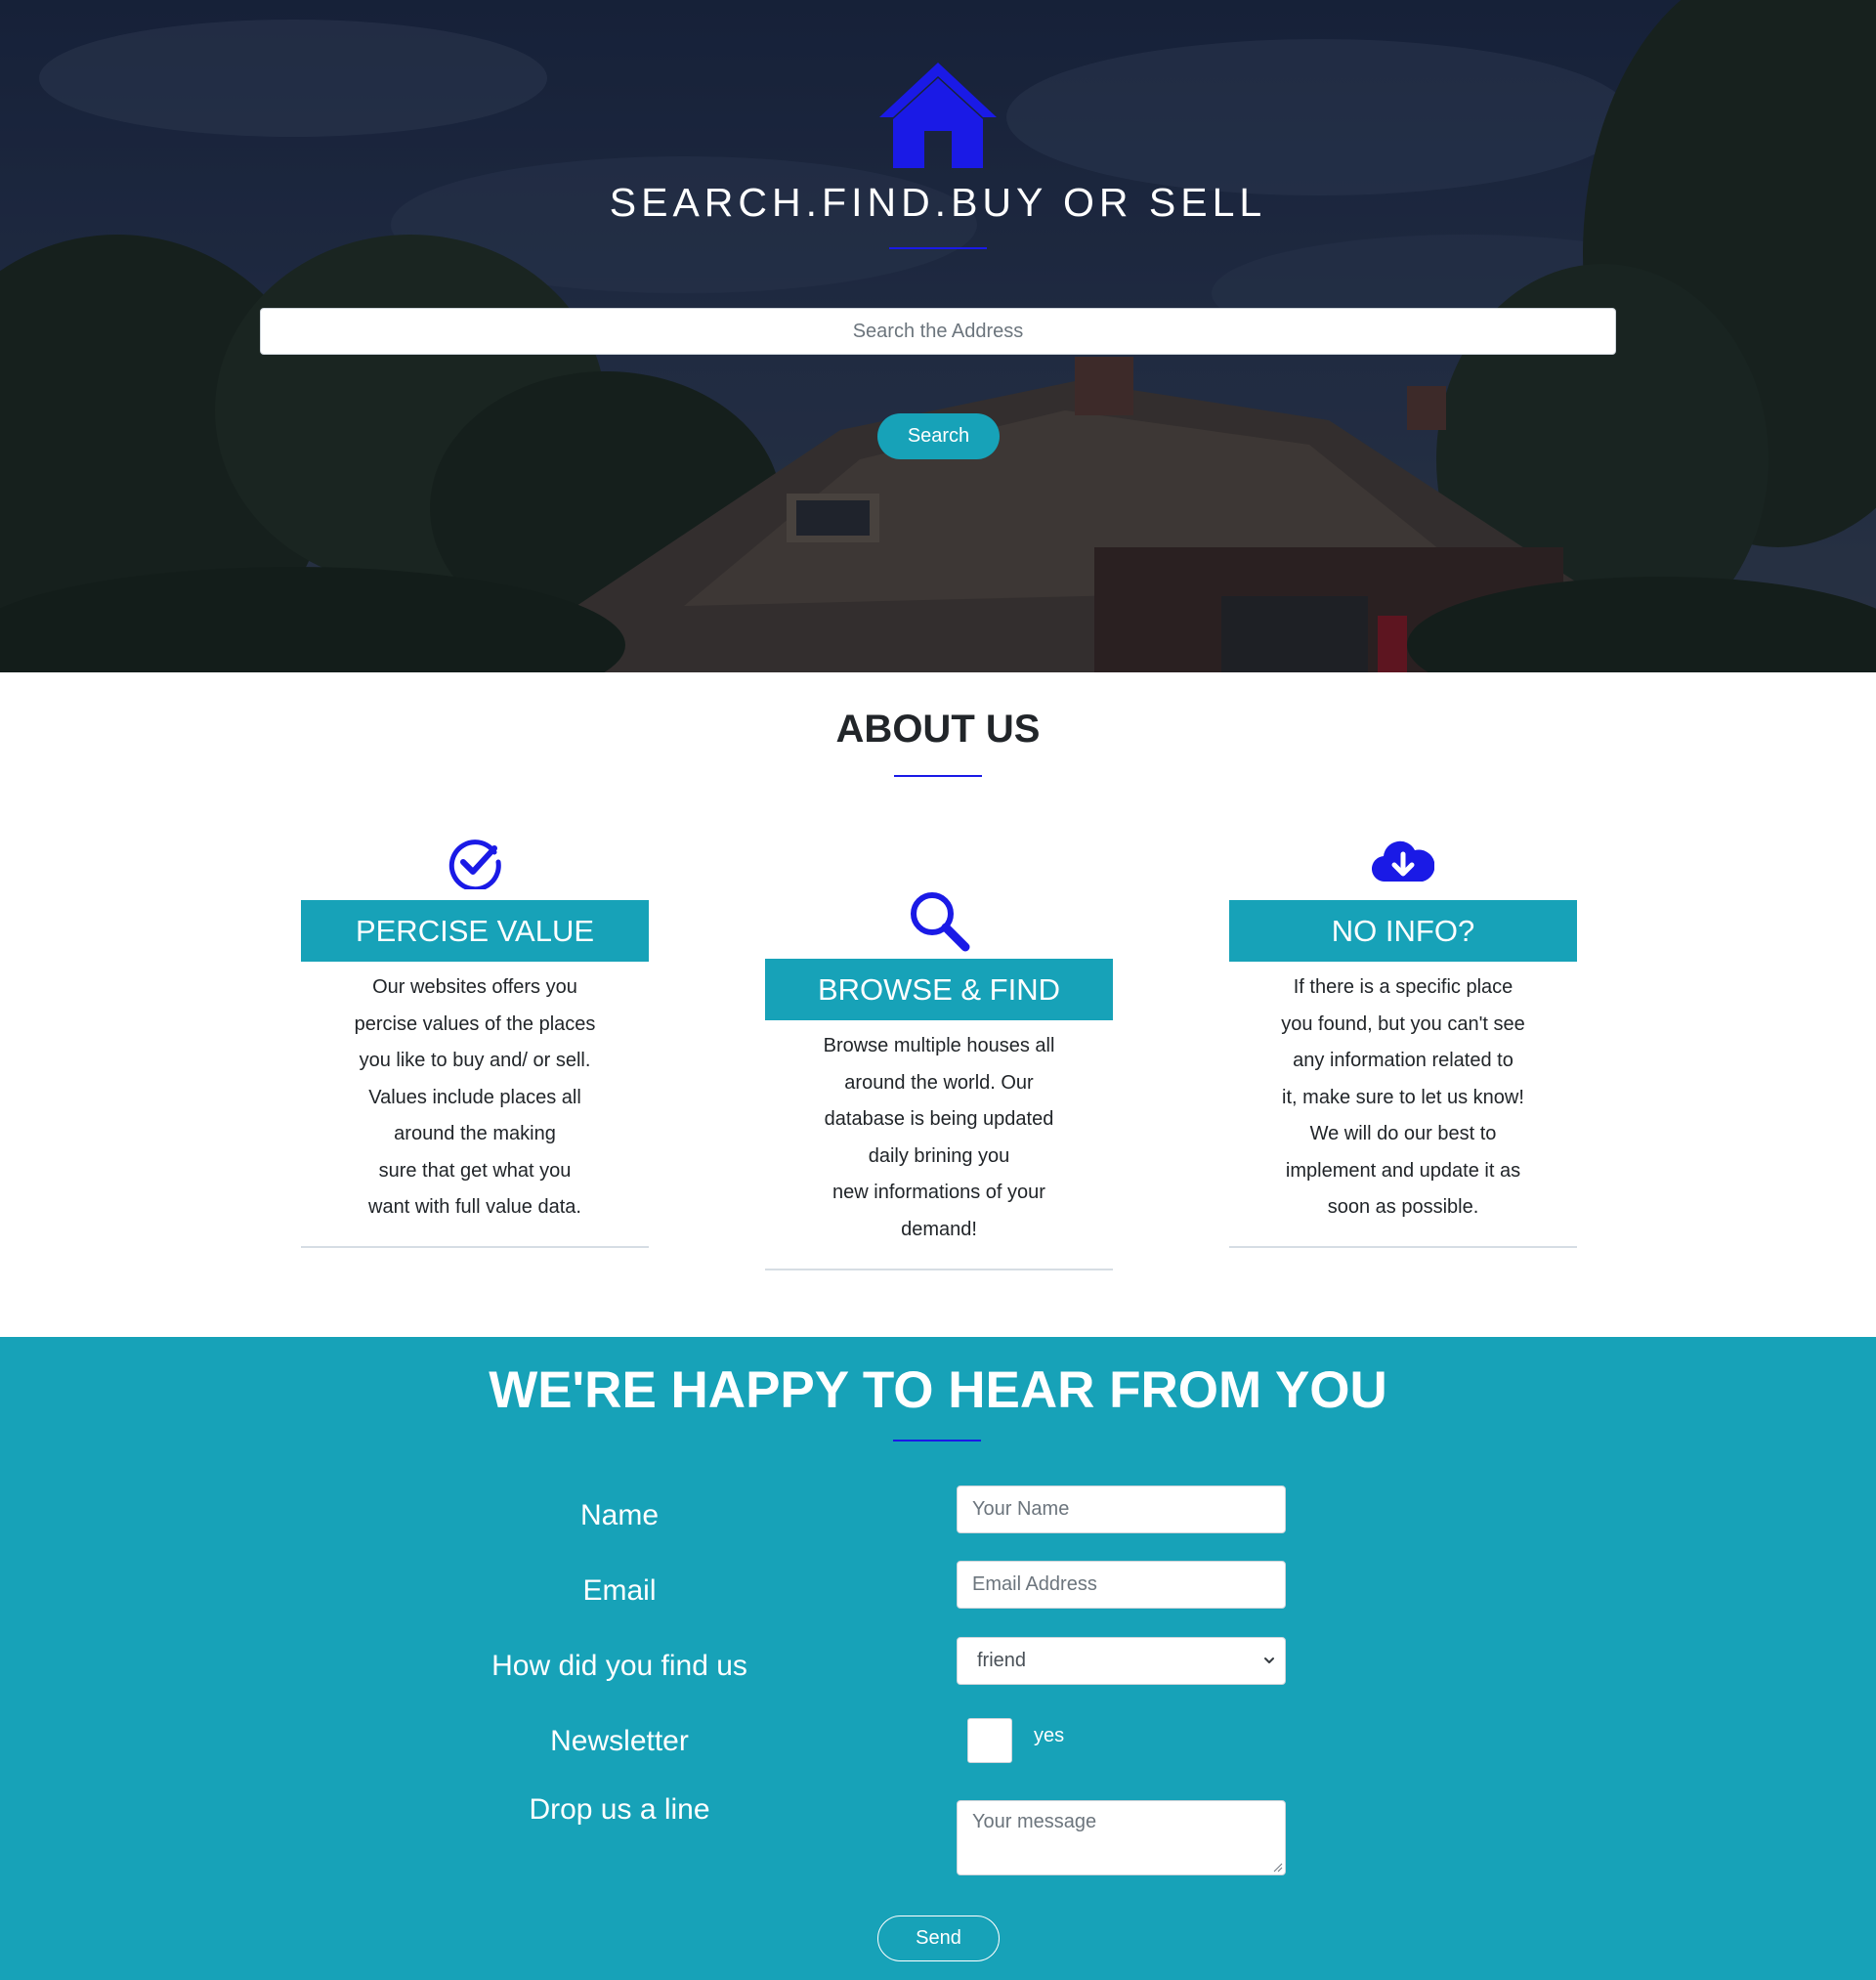 This screenshot has height=1980, width=1876. What do you see at coordinates (938, 729) in the screenshot?
I see `about-title: ABOUT US` at bounding box center [938, 729].